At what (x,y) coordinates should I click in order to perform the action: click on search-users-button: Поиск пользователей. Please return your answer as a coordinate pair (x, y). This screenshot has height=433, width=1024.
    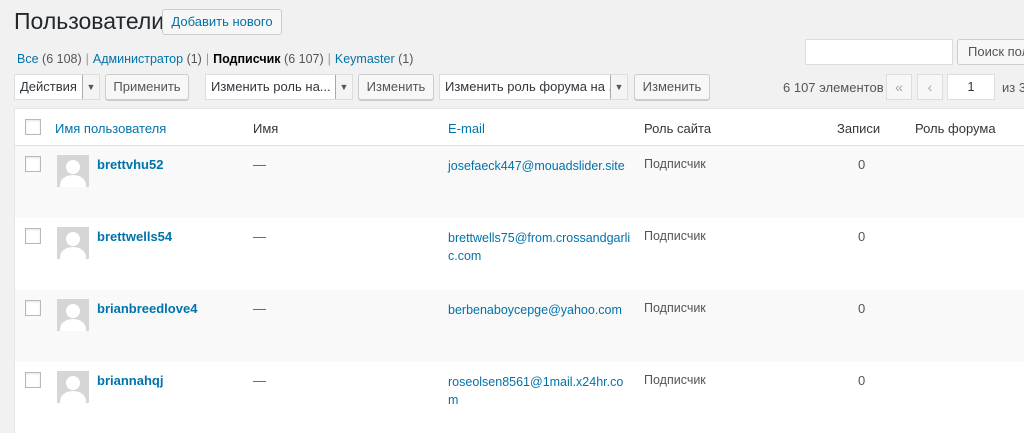
    Looking at the image, I should click on (990, 52).